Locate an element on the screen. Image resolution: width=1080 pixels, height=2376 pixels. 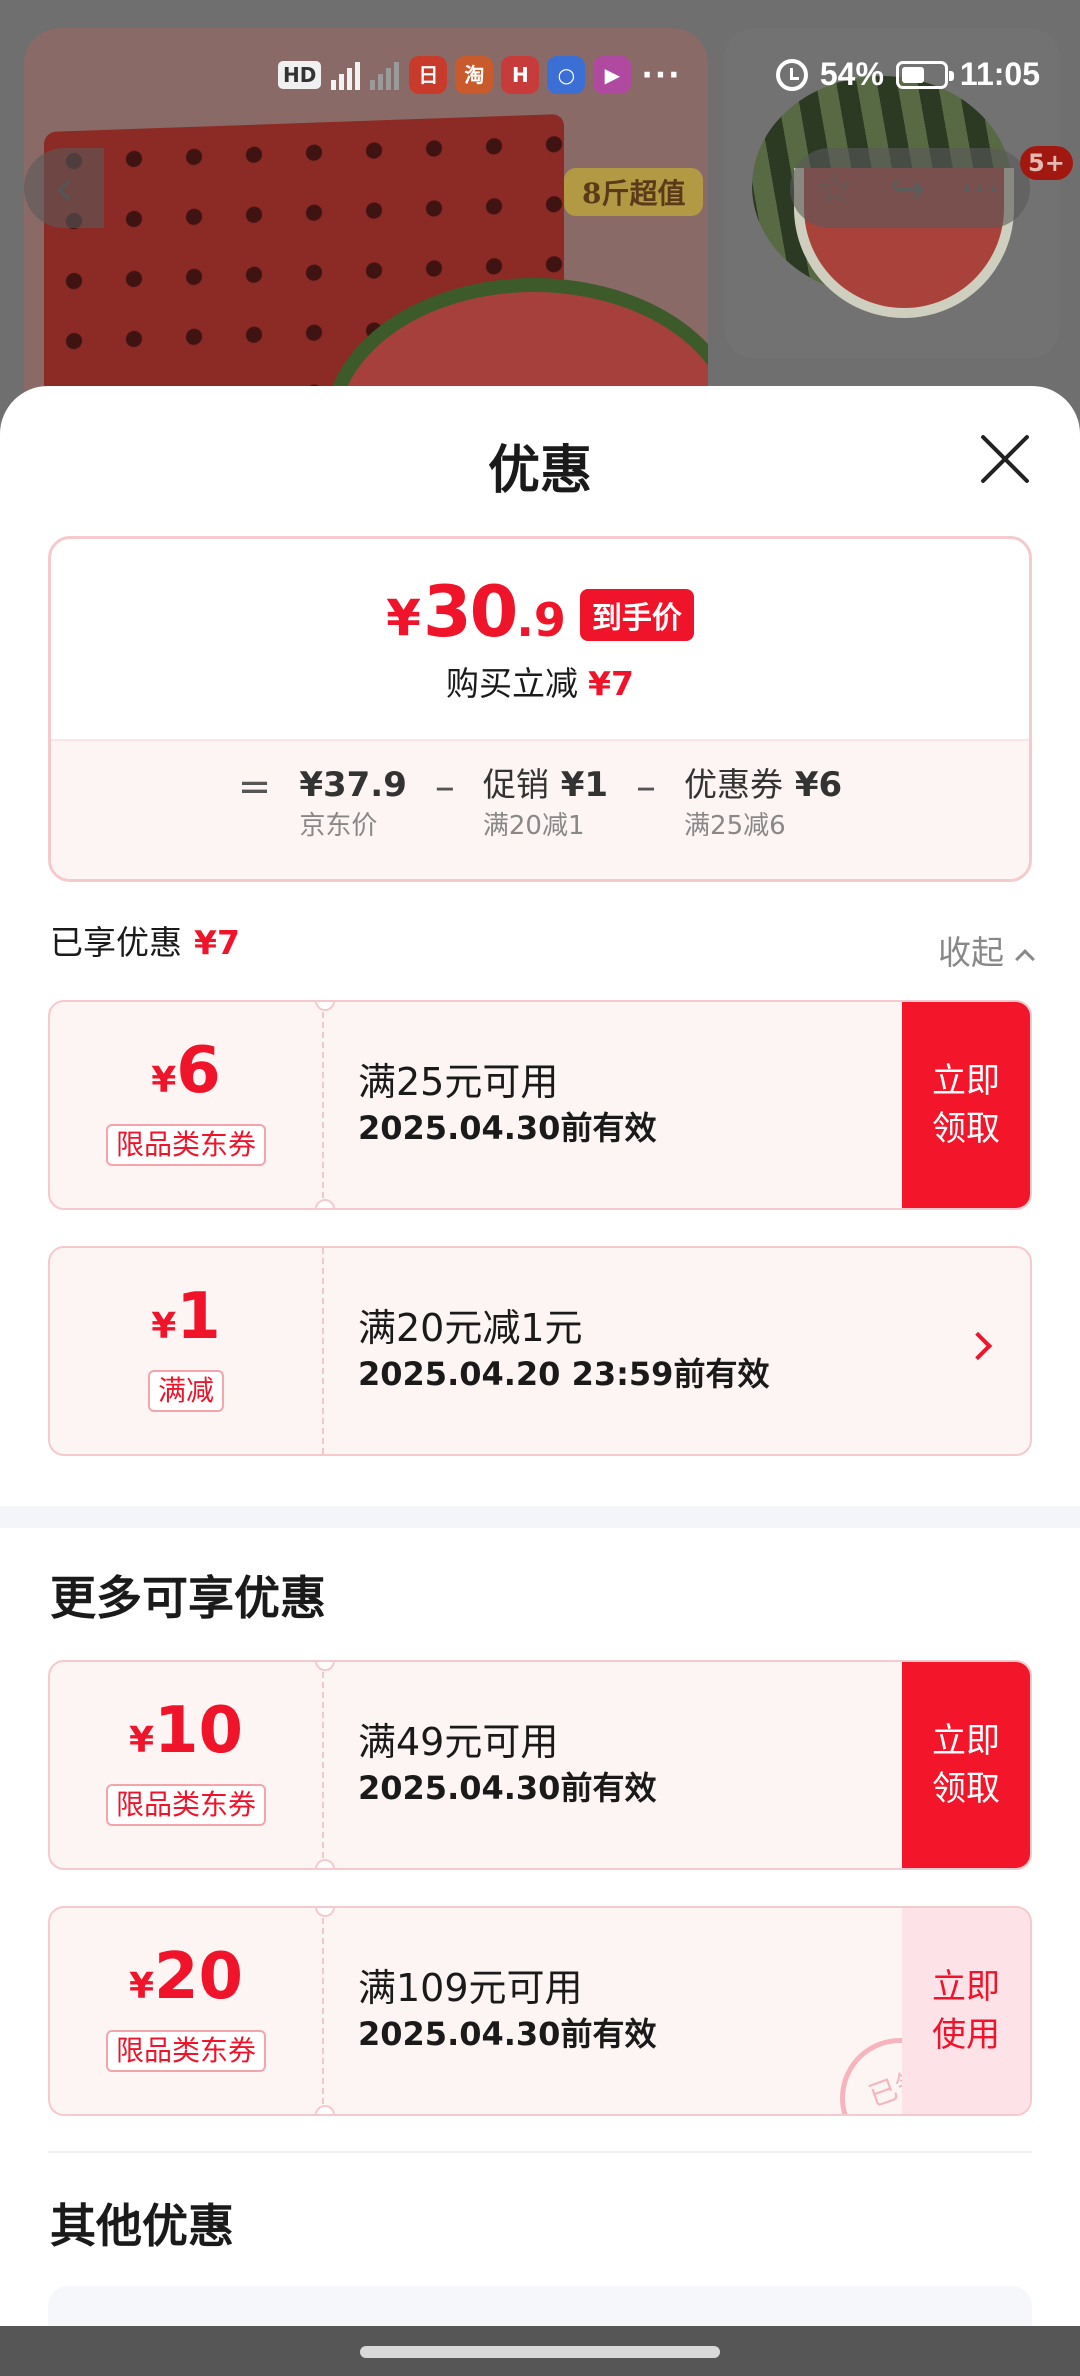
huawei-icon: H is located at coordinates (520, 75).